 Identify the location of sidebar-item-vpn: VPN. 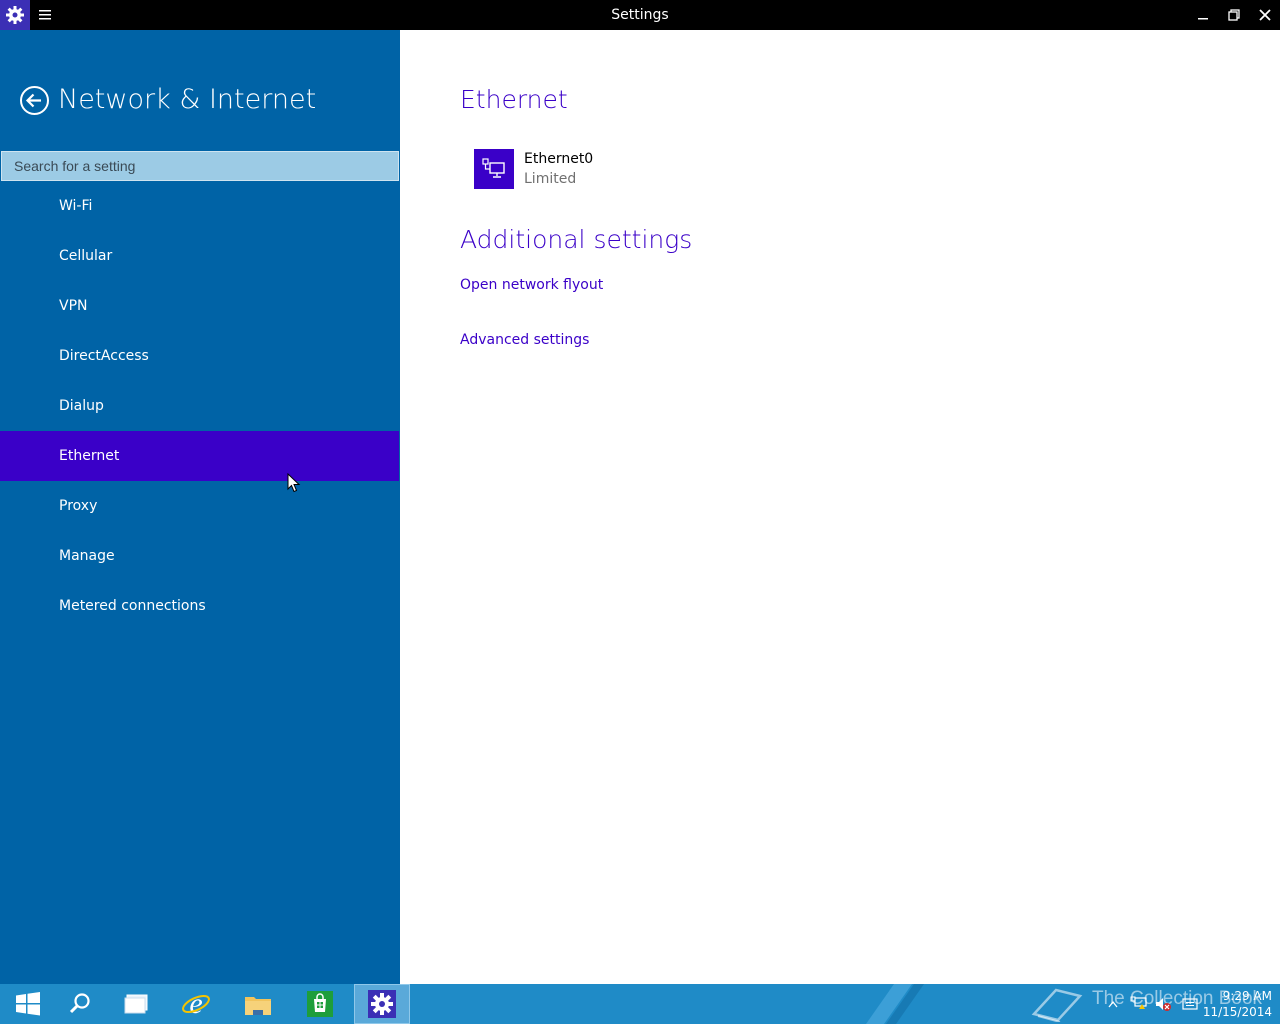
(199, 306).